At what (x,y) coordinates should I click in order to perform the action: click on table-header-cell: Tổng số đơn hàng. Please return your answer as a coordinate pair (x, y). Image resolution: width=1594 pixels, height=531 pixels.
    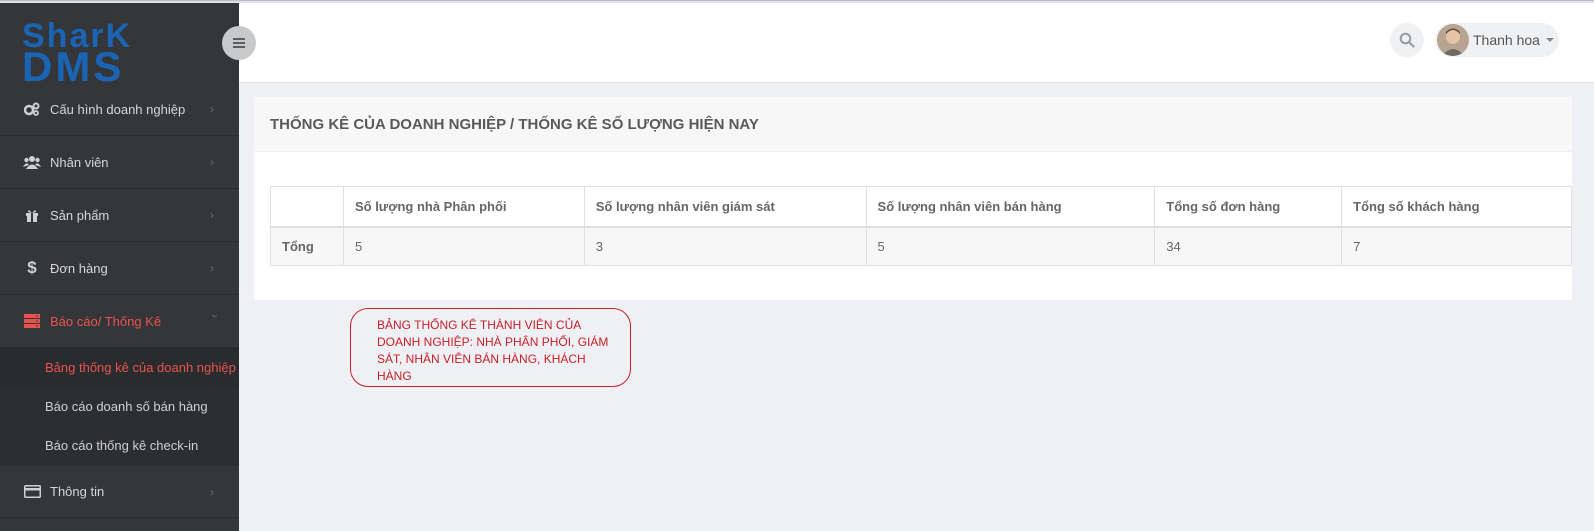
    Looking at the image, I should click on (1248, 207).